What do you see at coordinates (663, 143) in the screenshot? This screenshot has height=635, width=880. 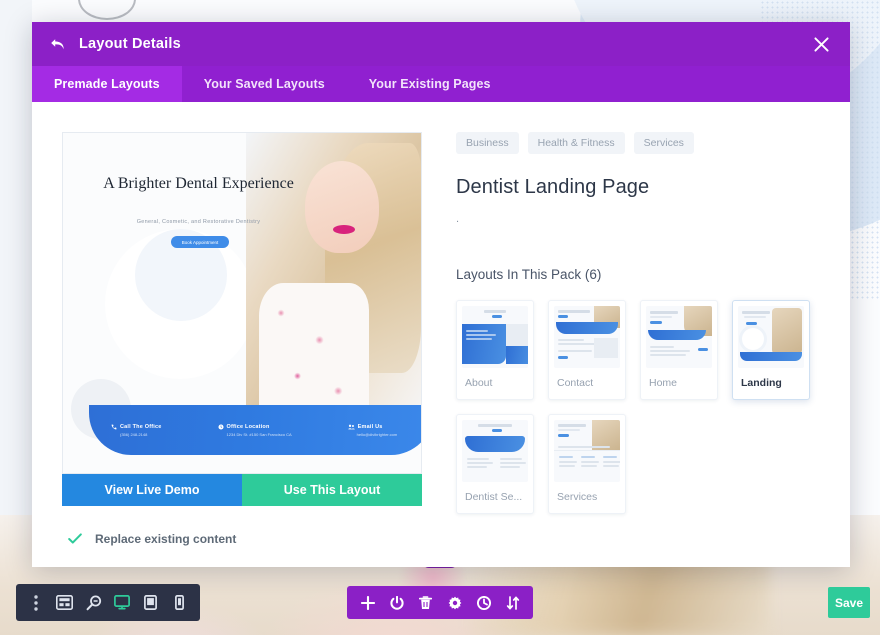 I see `category-tag-services: Services` at bounding box center [663, 143].